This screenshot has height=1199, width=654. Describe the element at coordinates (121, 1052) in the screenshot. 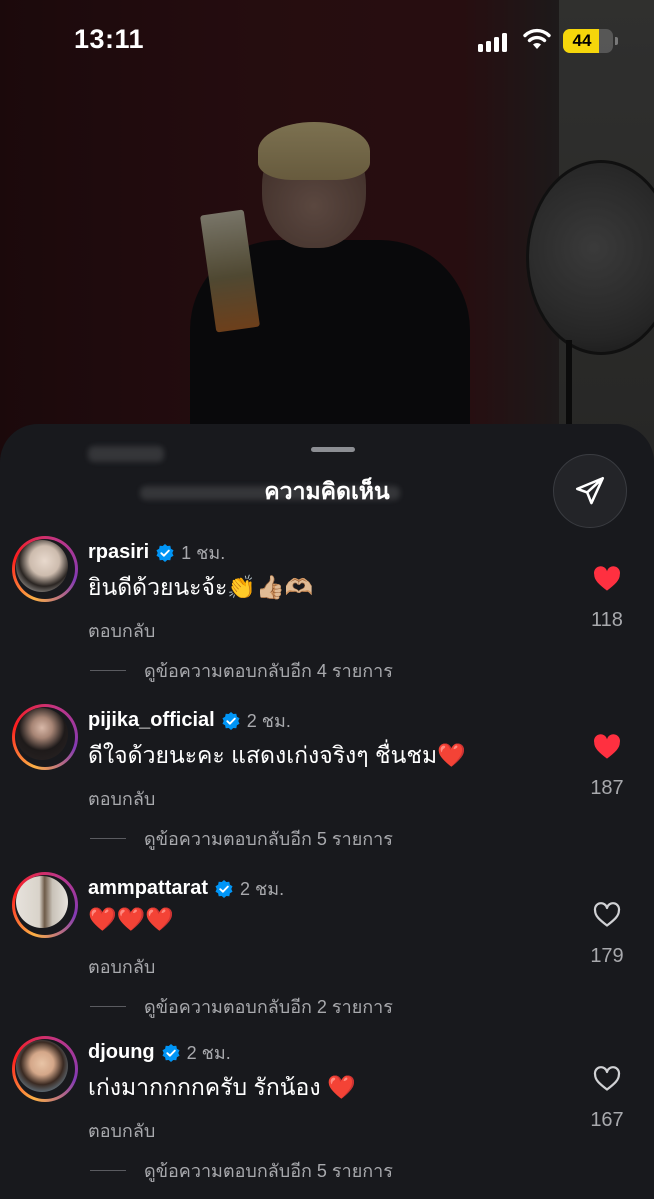

I see `comment-username: djoung` at that location.